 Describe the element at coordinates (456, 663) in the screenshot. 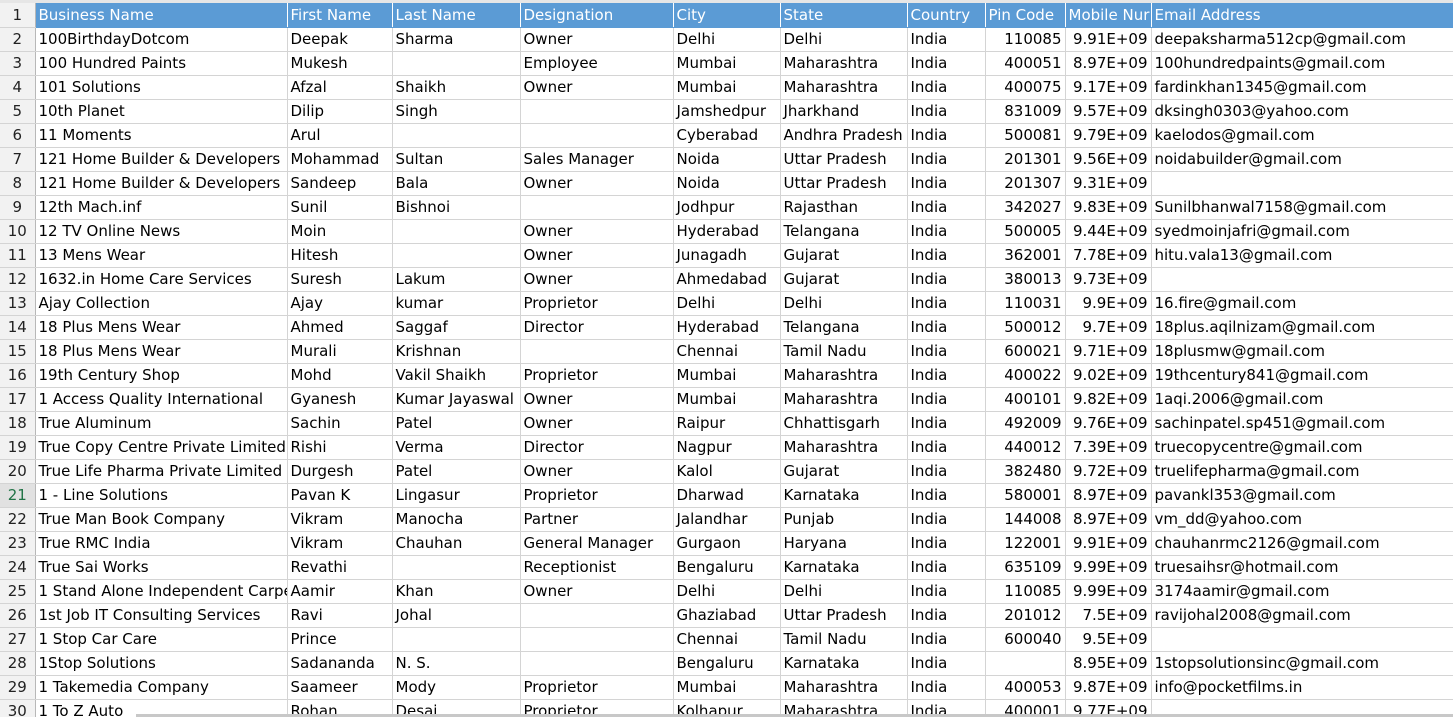

I see `cell-last-name: N. S.` at that location.